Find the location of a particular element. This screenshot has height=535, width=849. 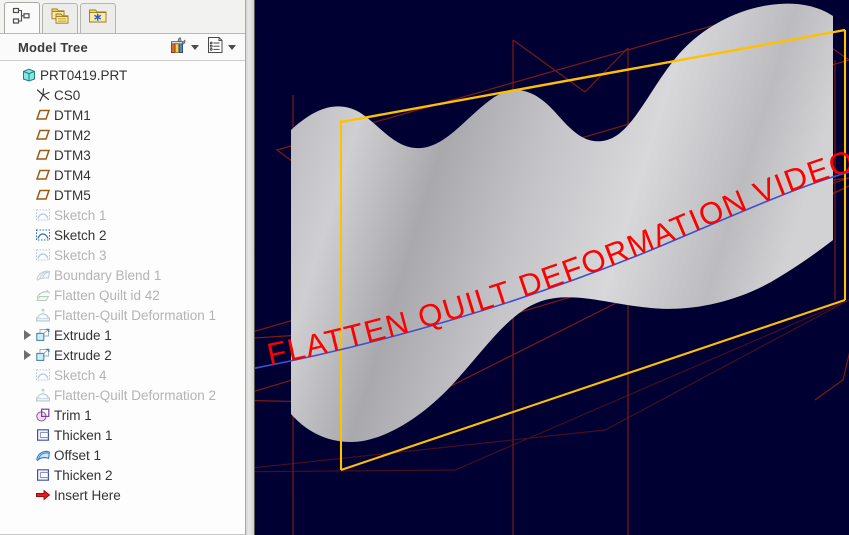

folder-star-icon is located at coordinates (98, 18).